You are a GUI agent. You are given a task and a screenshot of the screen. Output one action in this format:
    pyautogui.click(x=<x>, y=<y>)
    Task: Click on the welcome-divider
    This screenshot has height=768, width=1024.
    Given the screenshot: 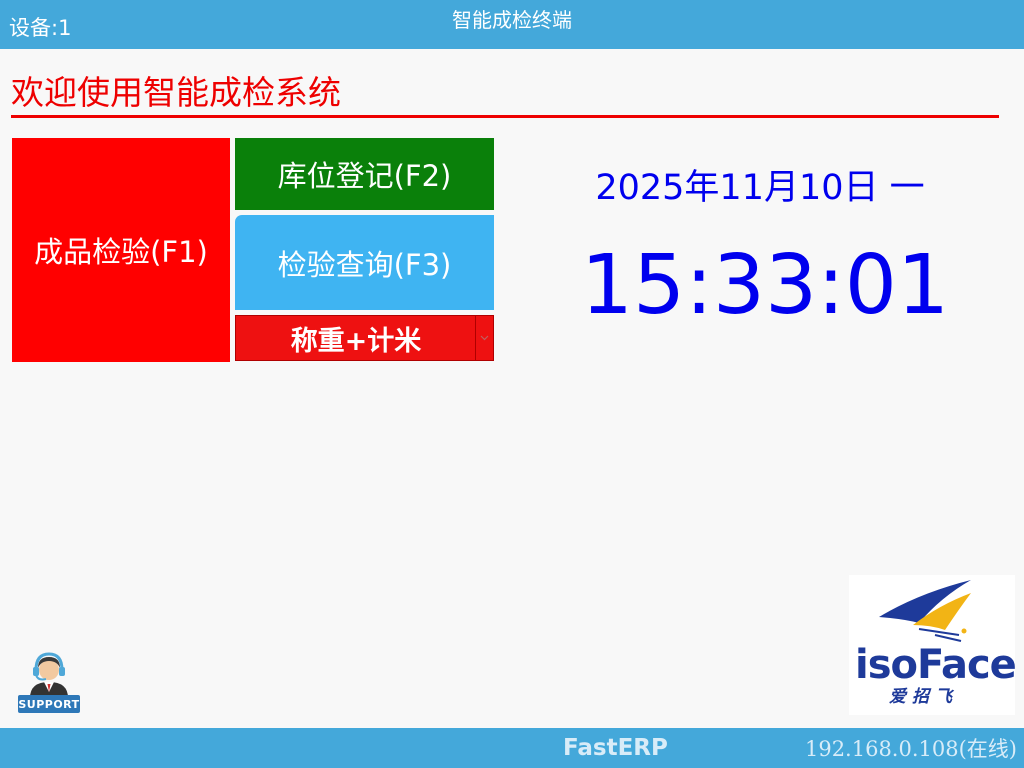 What is the action you would take?
    pyautogui.click(x=505, y=116)
    